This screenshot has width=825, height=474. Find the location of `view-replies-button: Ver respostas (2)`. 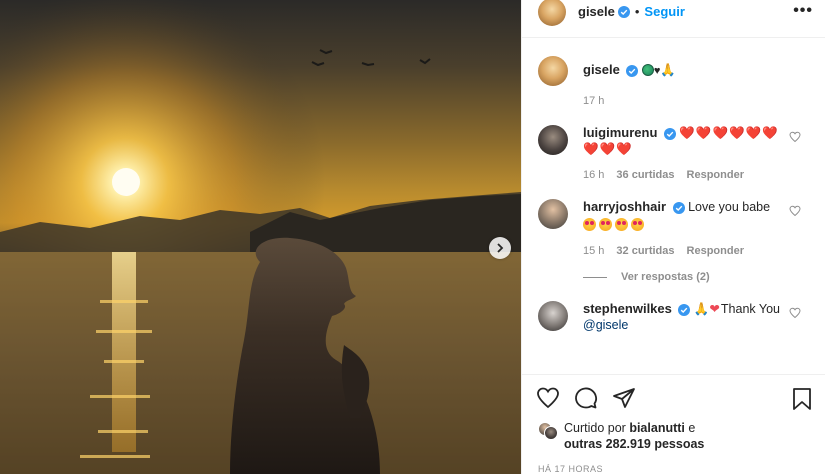

view-replies-button: Ver respostas (2) is located at coordinates (696, 277).